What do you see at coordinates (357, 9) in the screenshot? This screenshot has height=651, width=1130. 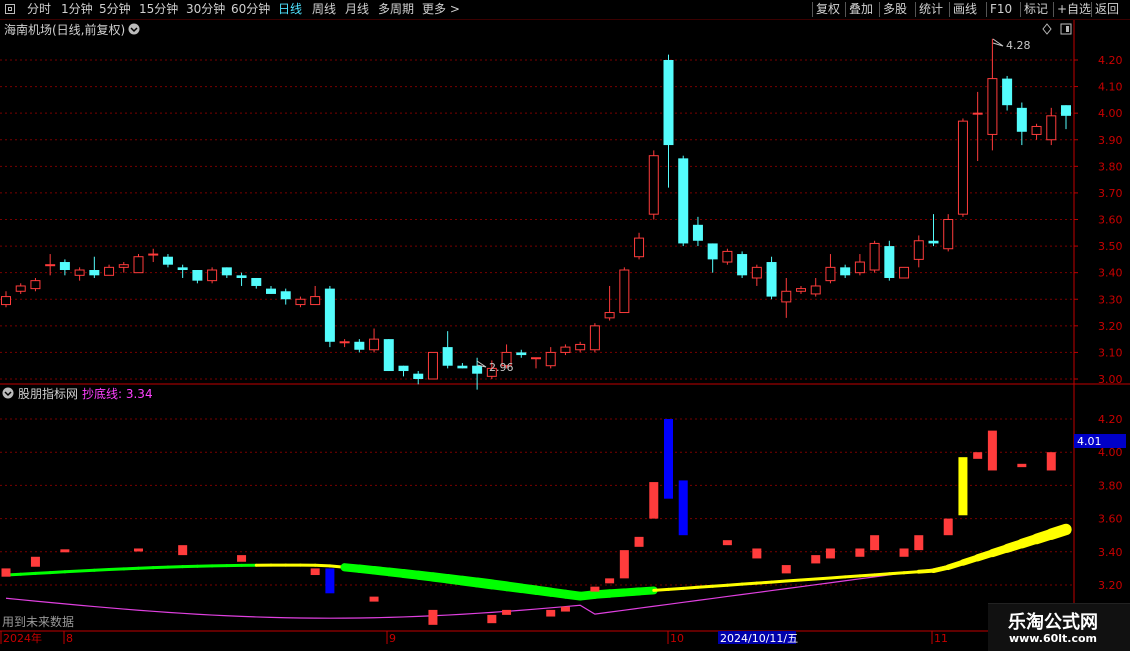 I see `tab-8: 月线` at bounding box center [357, 9].